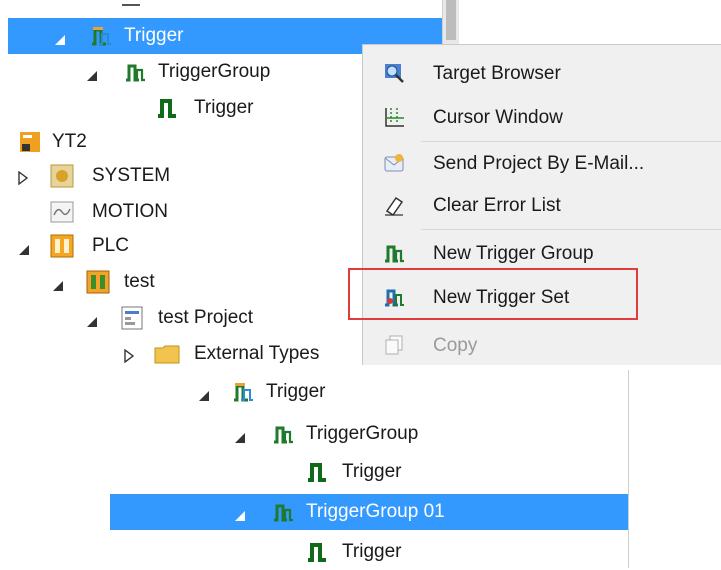 The image size is (721, 570). What do you see at coordinates (130, 211) in the screenshot?
I see `tree-item-label: MOTION` at bounding box center [130, 211].